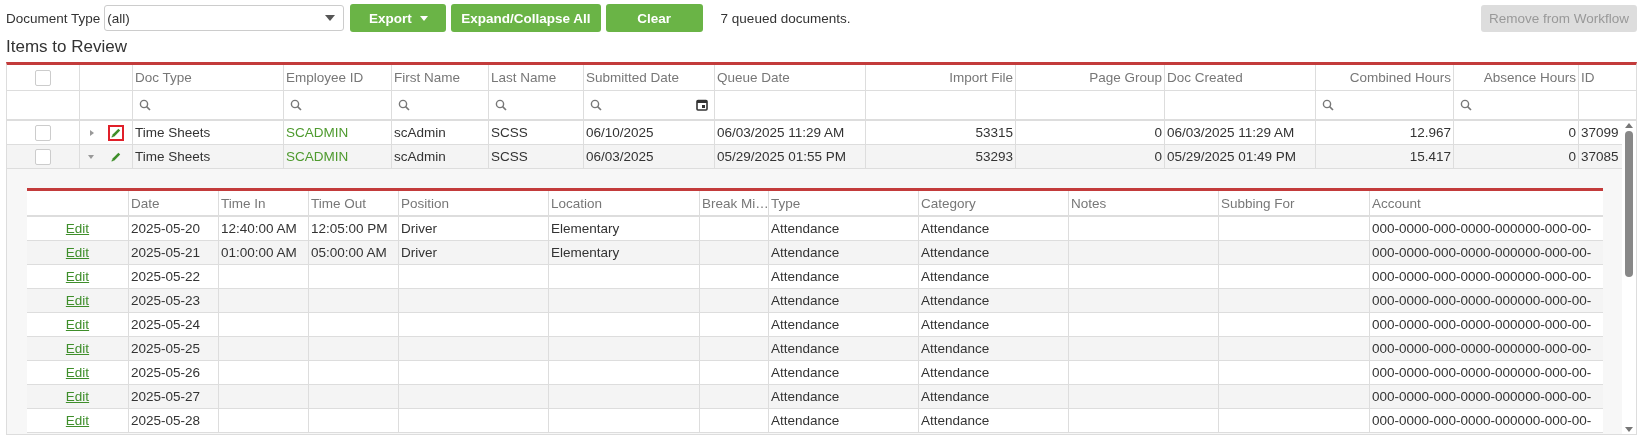  Describe the element at coordinates (1629, 430) in the screenshot. I see `scroll-down-icon` at that location.